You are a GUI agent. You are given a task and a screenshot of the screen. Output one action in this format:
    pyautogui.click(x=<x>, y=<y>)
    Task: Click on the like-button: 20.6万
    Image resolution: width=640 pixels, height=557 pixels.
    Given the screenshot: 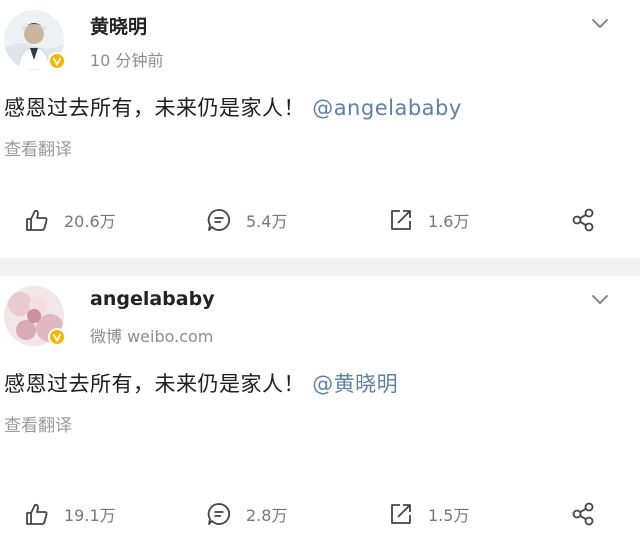 What is the action you would take?
    pyautogui.click(x=70, y=220)
    